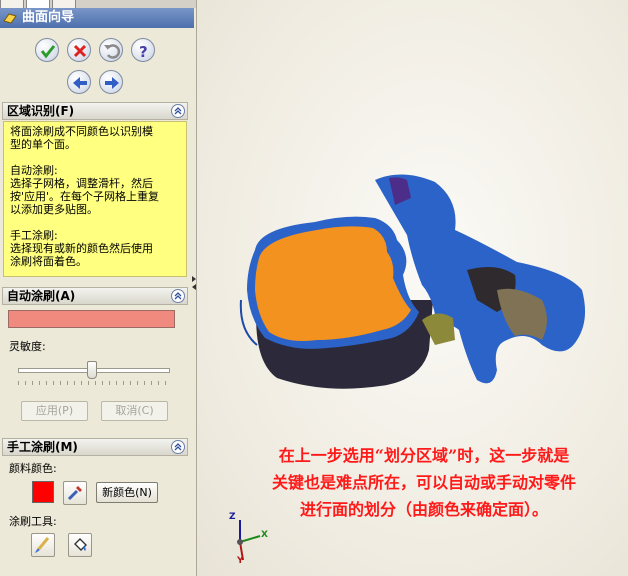 The image size is (628, 576). What do you see at coordinates (423, 509) in the screenshot?
I see `annotation-line: 进行面的划分（由颜色来确定面）。` at bounding box center [423, 509].